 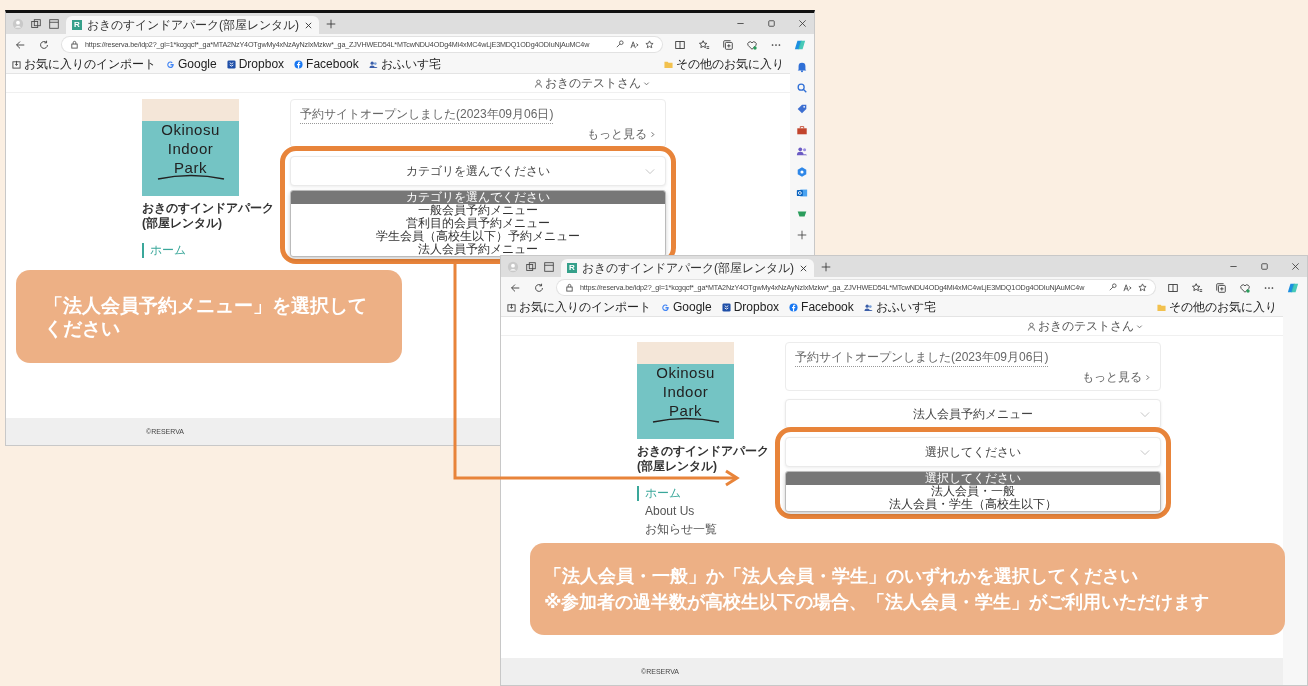 What do you see at coordinates (802, 109) in the screenshot?
I see `tag-icon` at bounding box center [802, 109].